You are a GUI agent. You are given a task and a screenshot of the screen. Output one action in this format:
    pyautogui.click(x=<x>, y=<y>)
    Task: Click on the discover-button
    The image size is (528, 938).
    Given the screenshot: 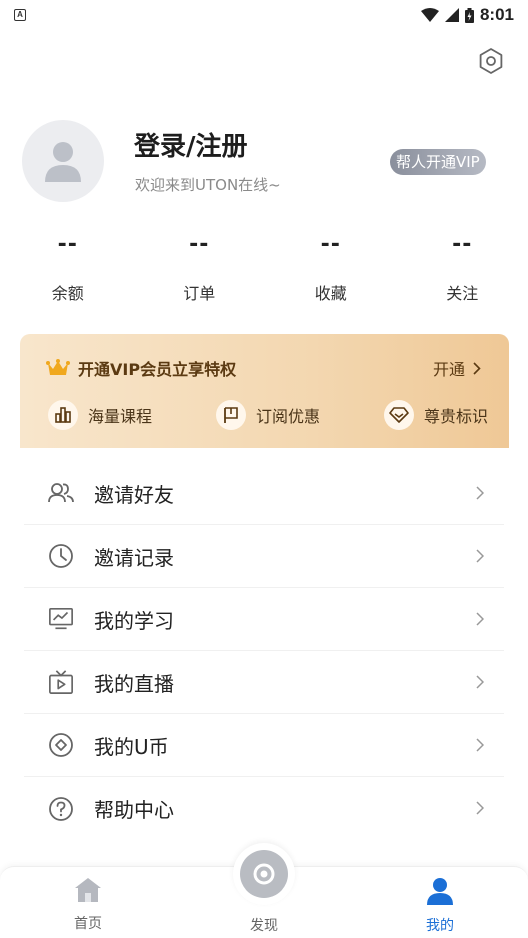 What is the action you would take?
    pyautogui.click(x=264, y=874)
    